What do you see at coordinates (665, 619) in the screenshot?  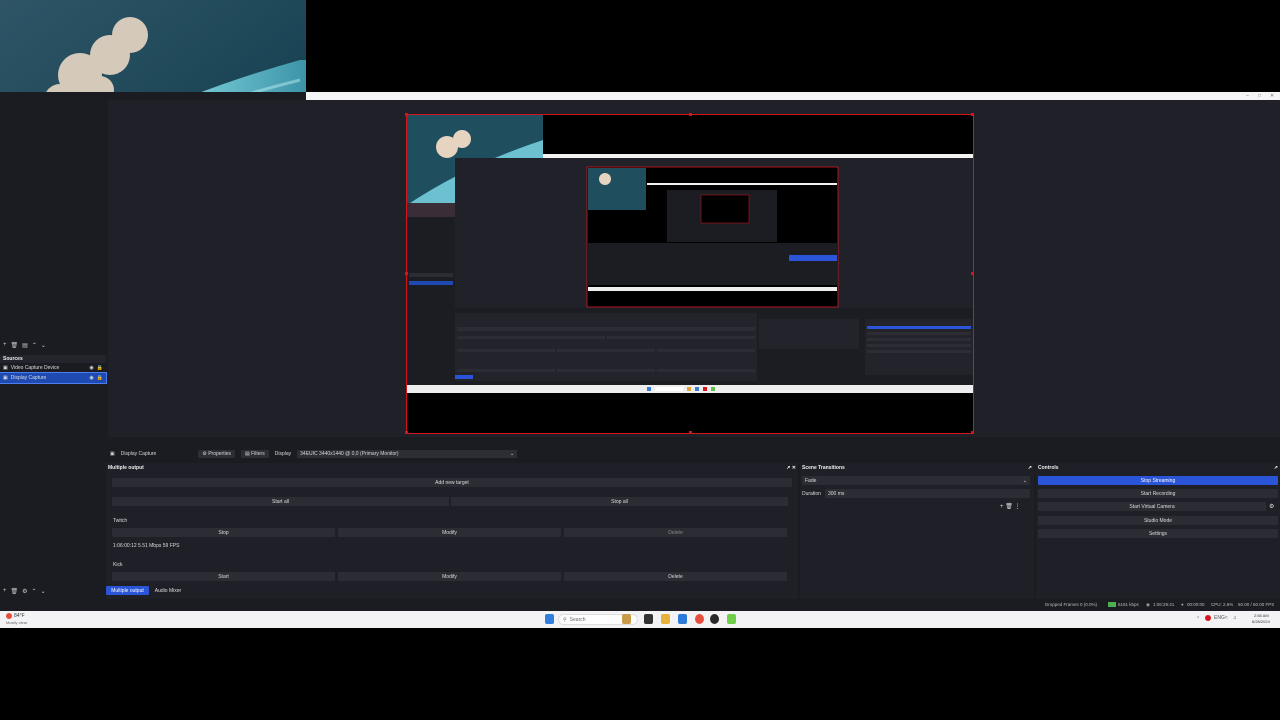 I see `file-explorer-icon` at bounding box center [665, 619].